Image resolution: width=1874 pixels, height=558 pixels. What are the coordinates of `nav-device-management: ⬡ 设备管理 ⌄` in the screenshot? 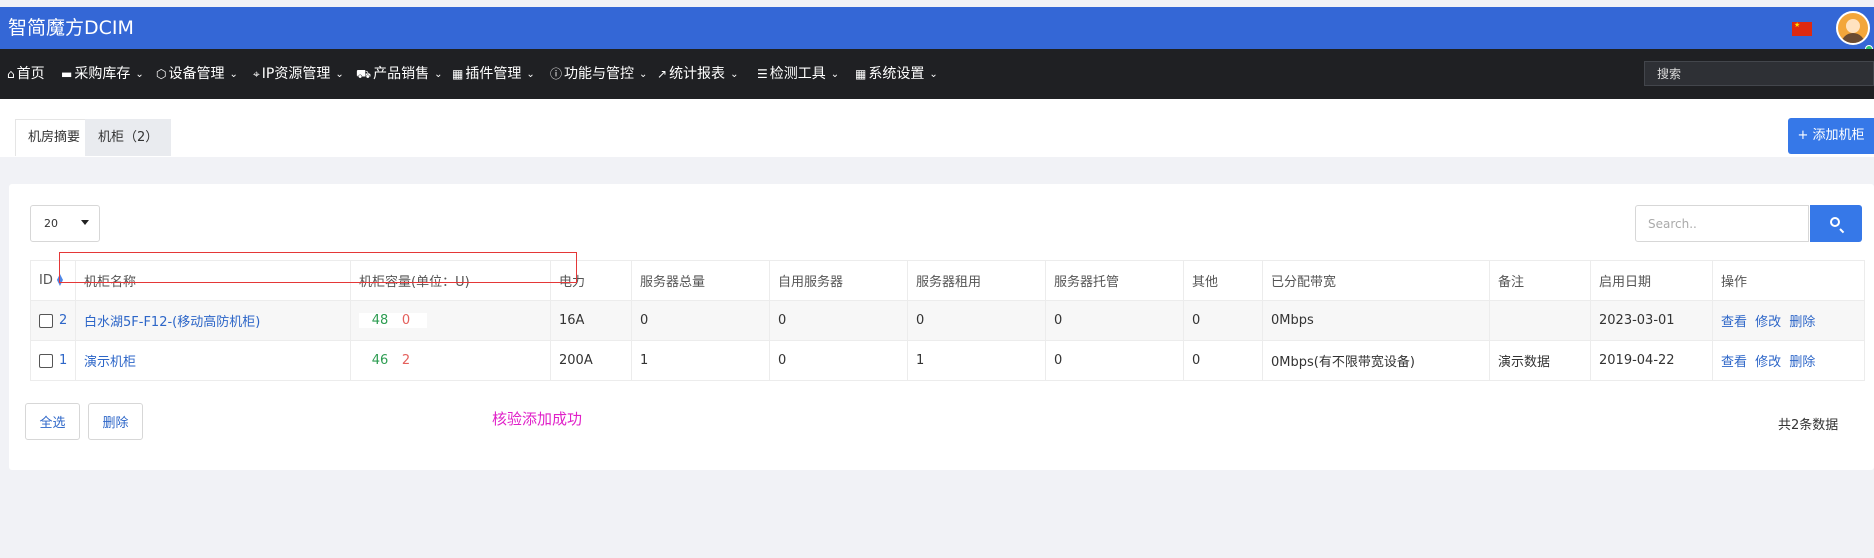 It's located at (197, 75).